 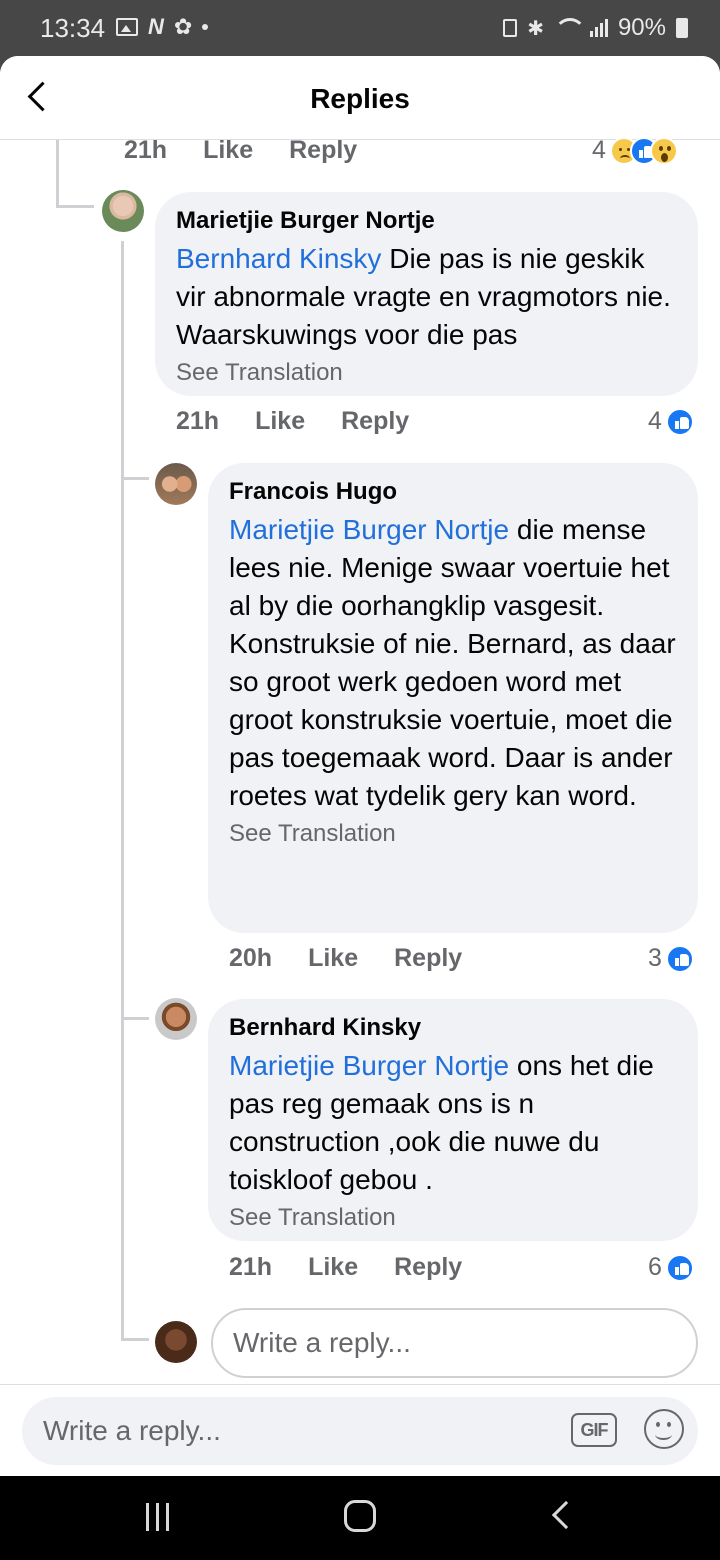 What do you see at coordinates (682, 28) in the screenshot?
I see `battery-icon` at bounding box center [682, 28].